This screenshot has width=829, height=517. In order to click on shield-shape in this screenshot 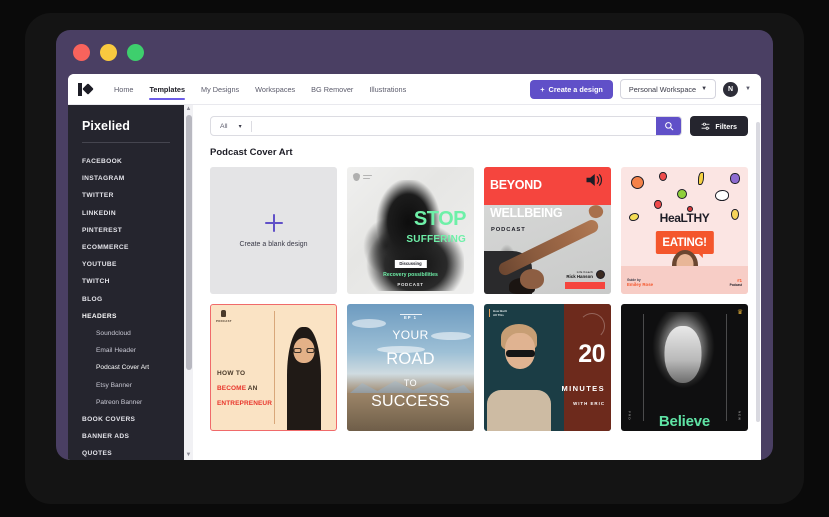, I will do `click(356, 177)`.